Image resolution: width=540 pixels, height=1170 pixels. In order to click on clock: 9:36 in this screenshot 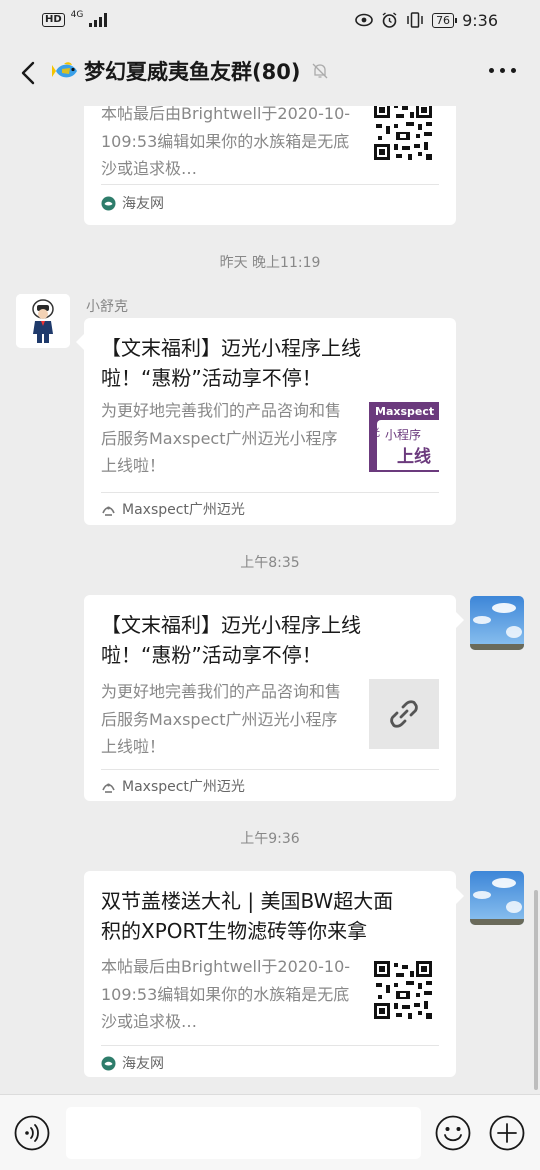, I will do `click(480, 20)`.